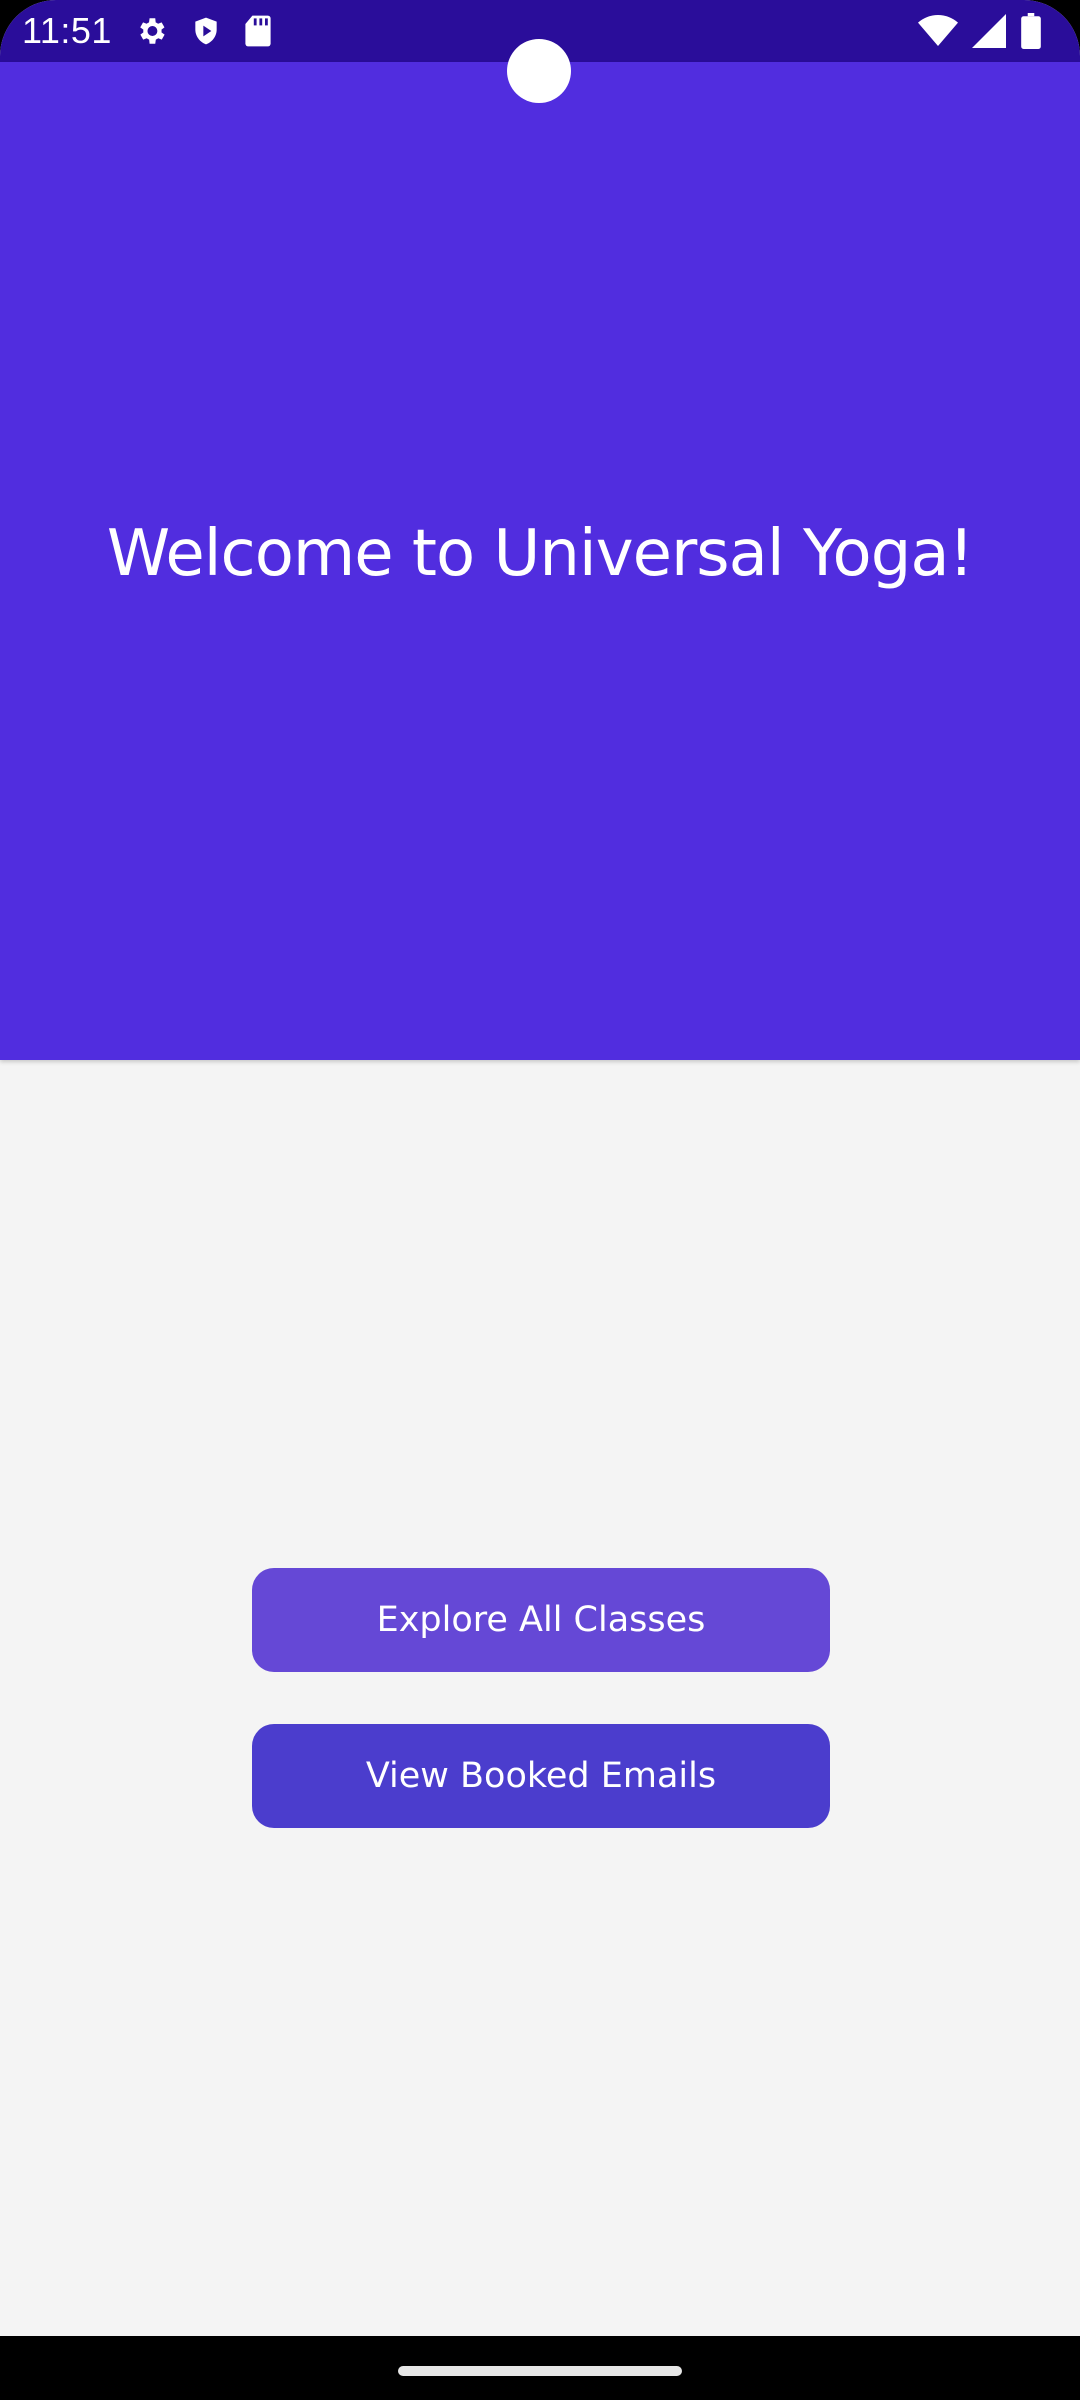 The width and height of the screenshot is (1080, 2400). I want to click on status-right, so click(980, 31).